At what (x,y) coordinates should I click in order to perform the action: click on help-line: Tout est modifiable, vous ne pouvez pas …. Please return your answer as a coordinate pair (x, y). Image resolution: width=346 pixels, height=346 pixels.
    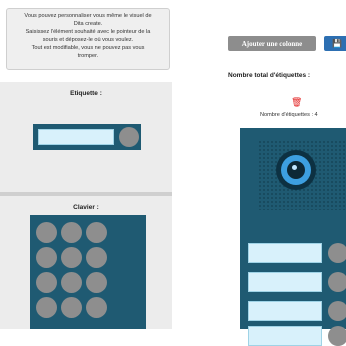
    Looking at the image, I should click on (88, 48).